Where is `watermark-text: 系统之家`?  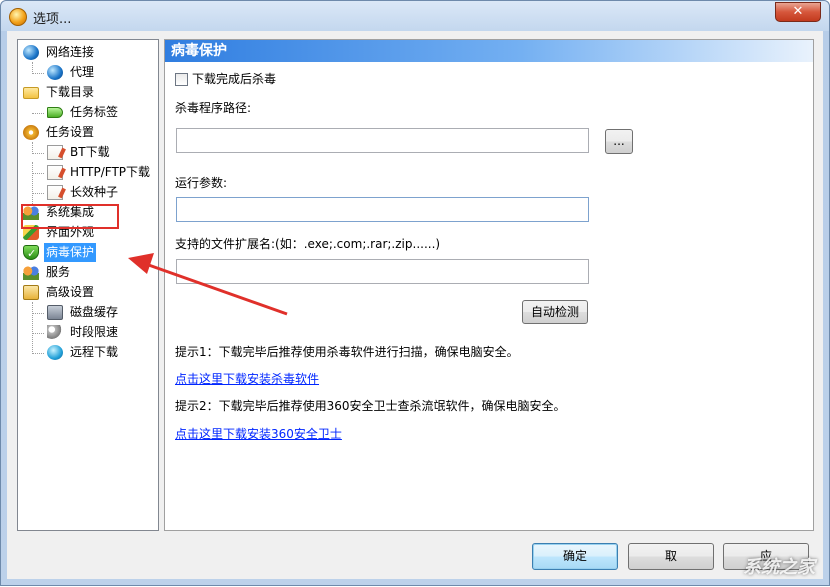 watermark-text: 系统之家 is located at coordinates (779, 567).